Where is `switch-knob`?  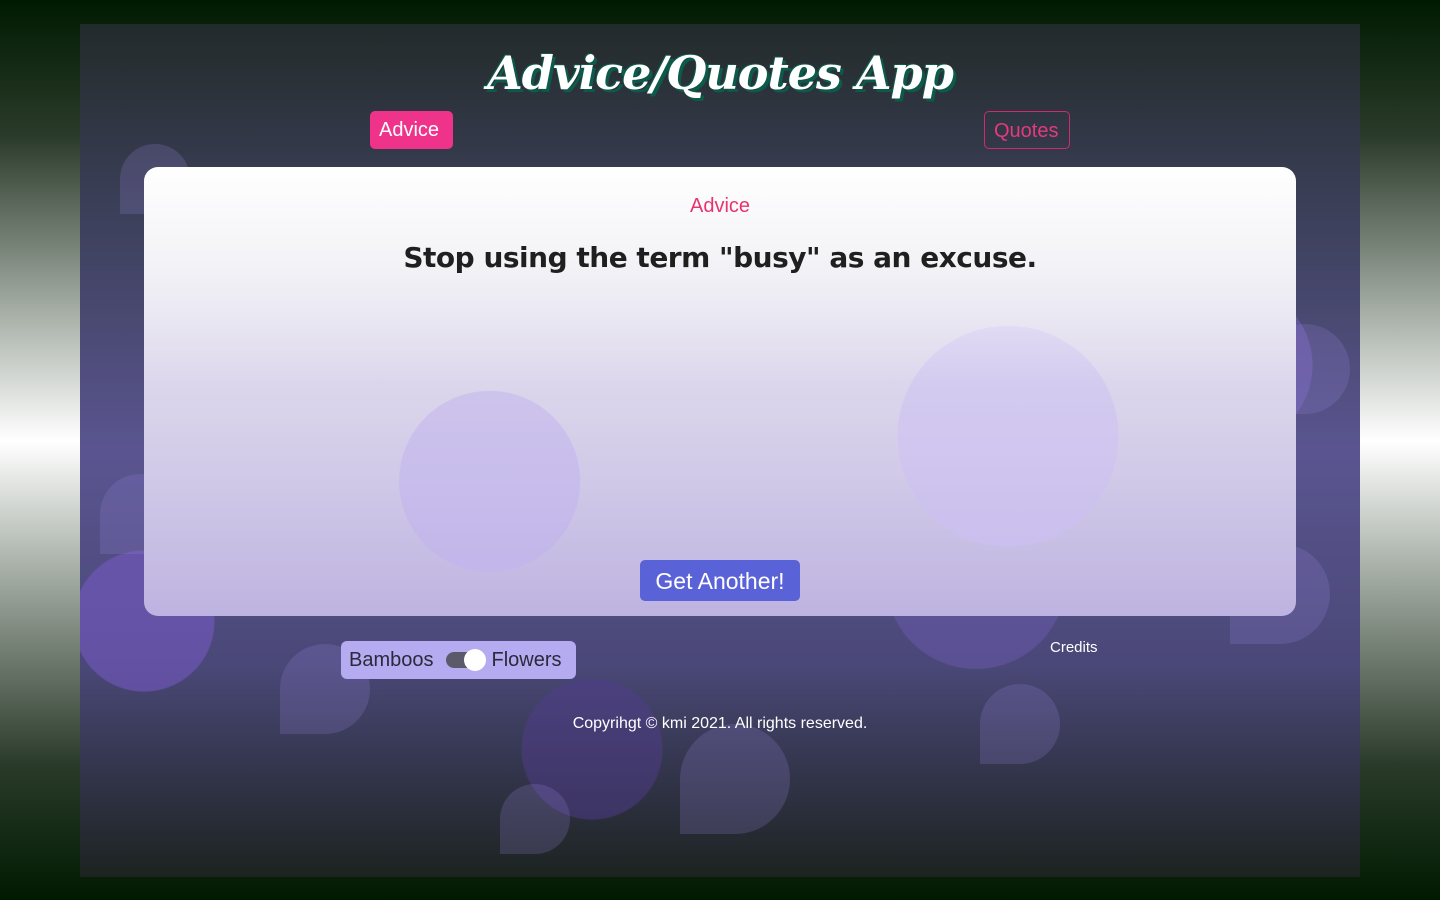 switch-knob is located at coordinates (474, 660).